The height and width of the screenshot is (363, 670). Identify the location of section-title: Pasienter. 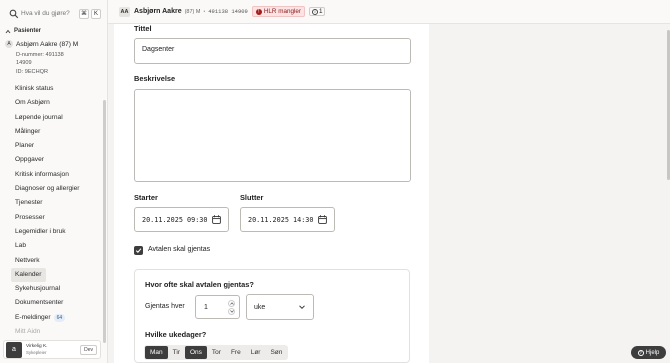
(28, 31).